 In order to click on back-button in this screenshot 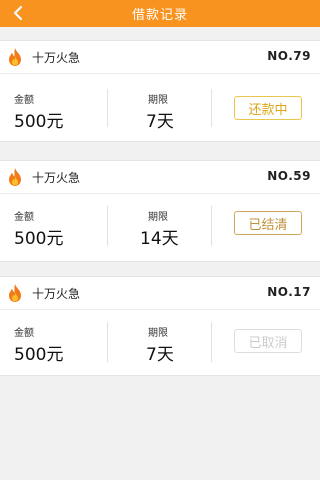, I will do `click(18, 13)`.